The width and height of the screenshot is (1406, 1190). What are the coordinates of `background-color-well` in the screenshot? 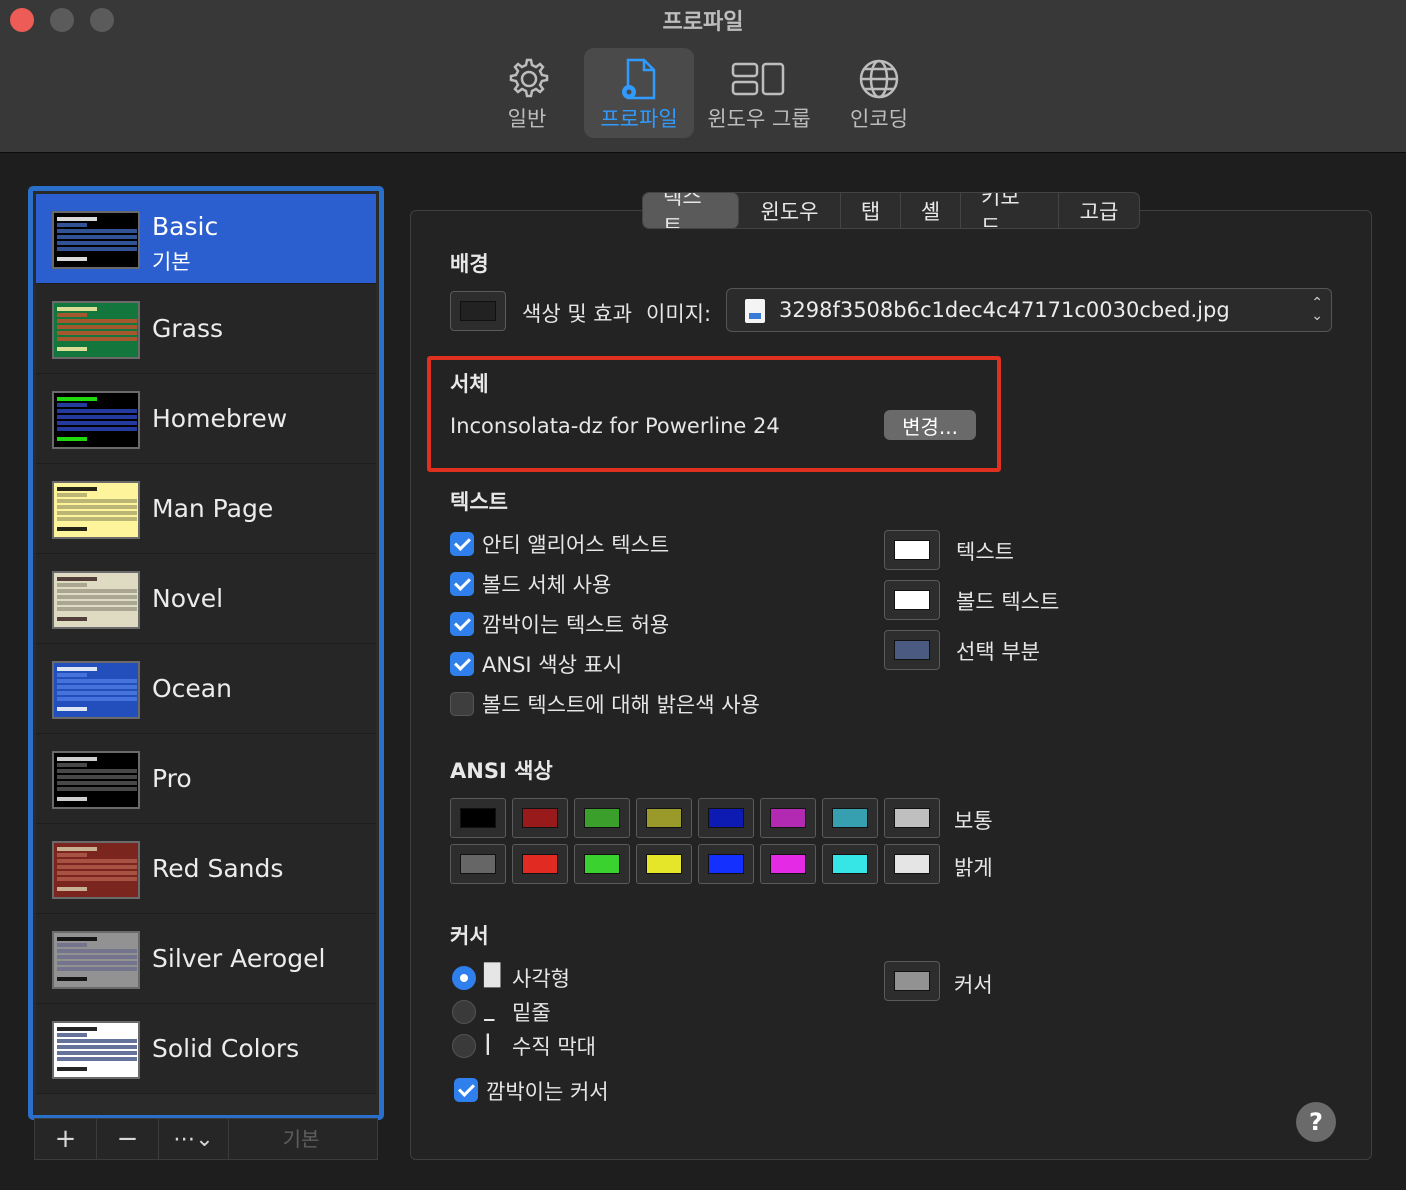 It's located at (478, 311).